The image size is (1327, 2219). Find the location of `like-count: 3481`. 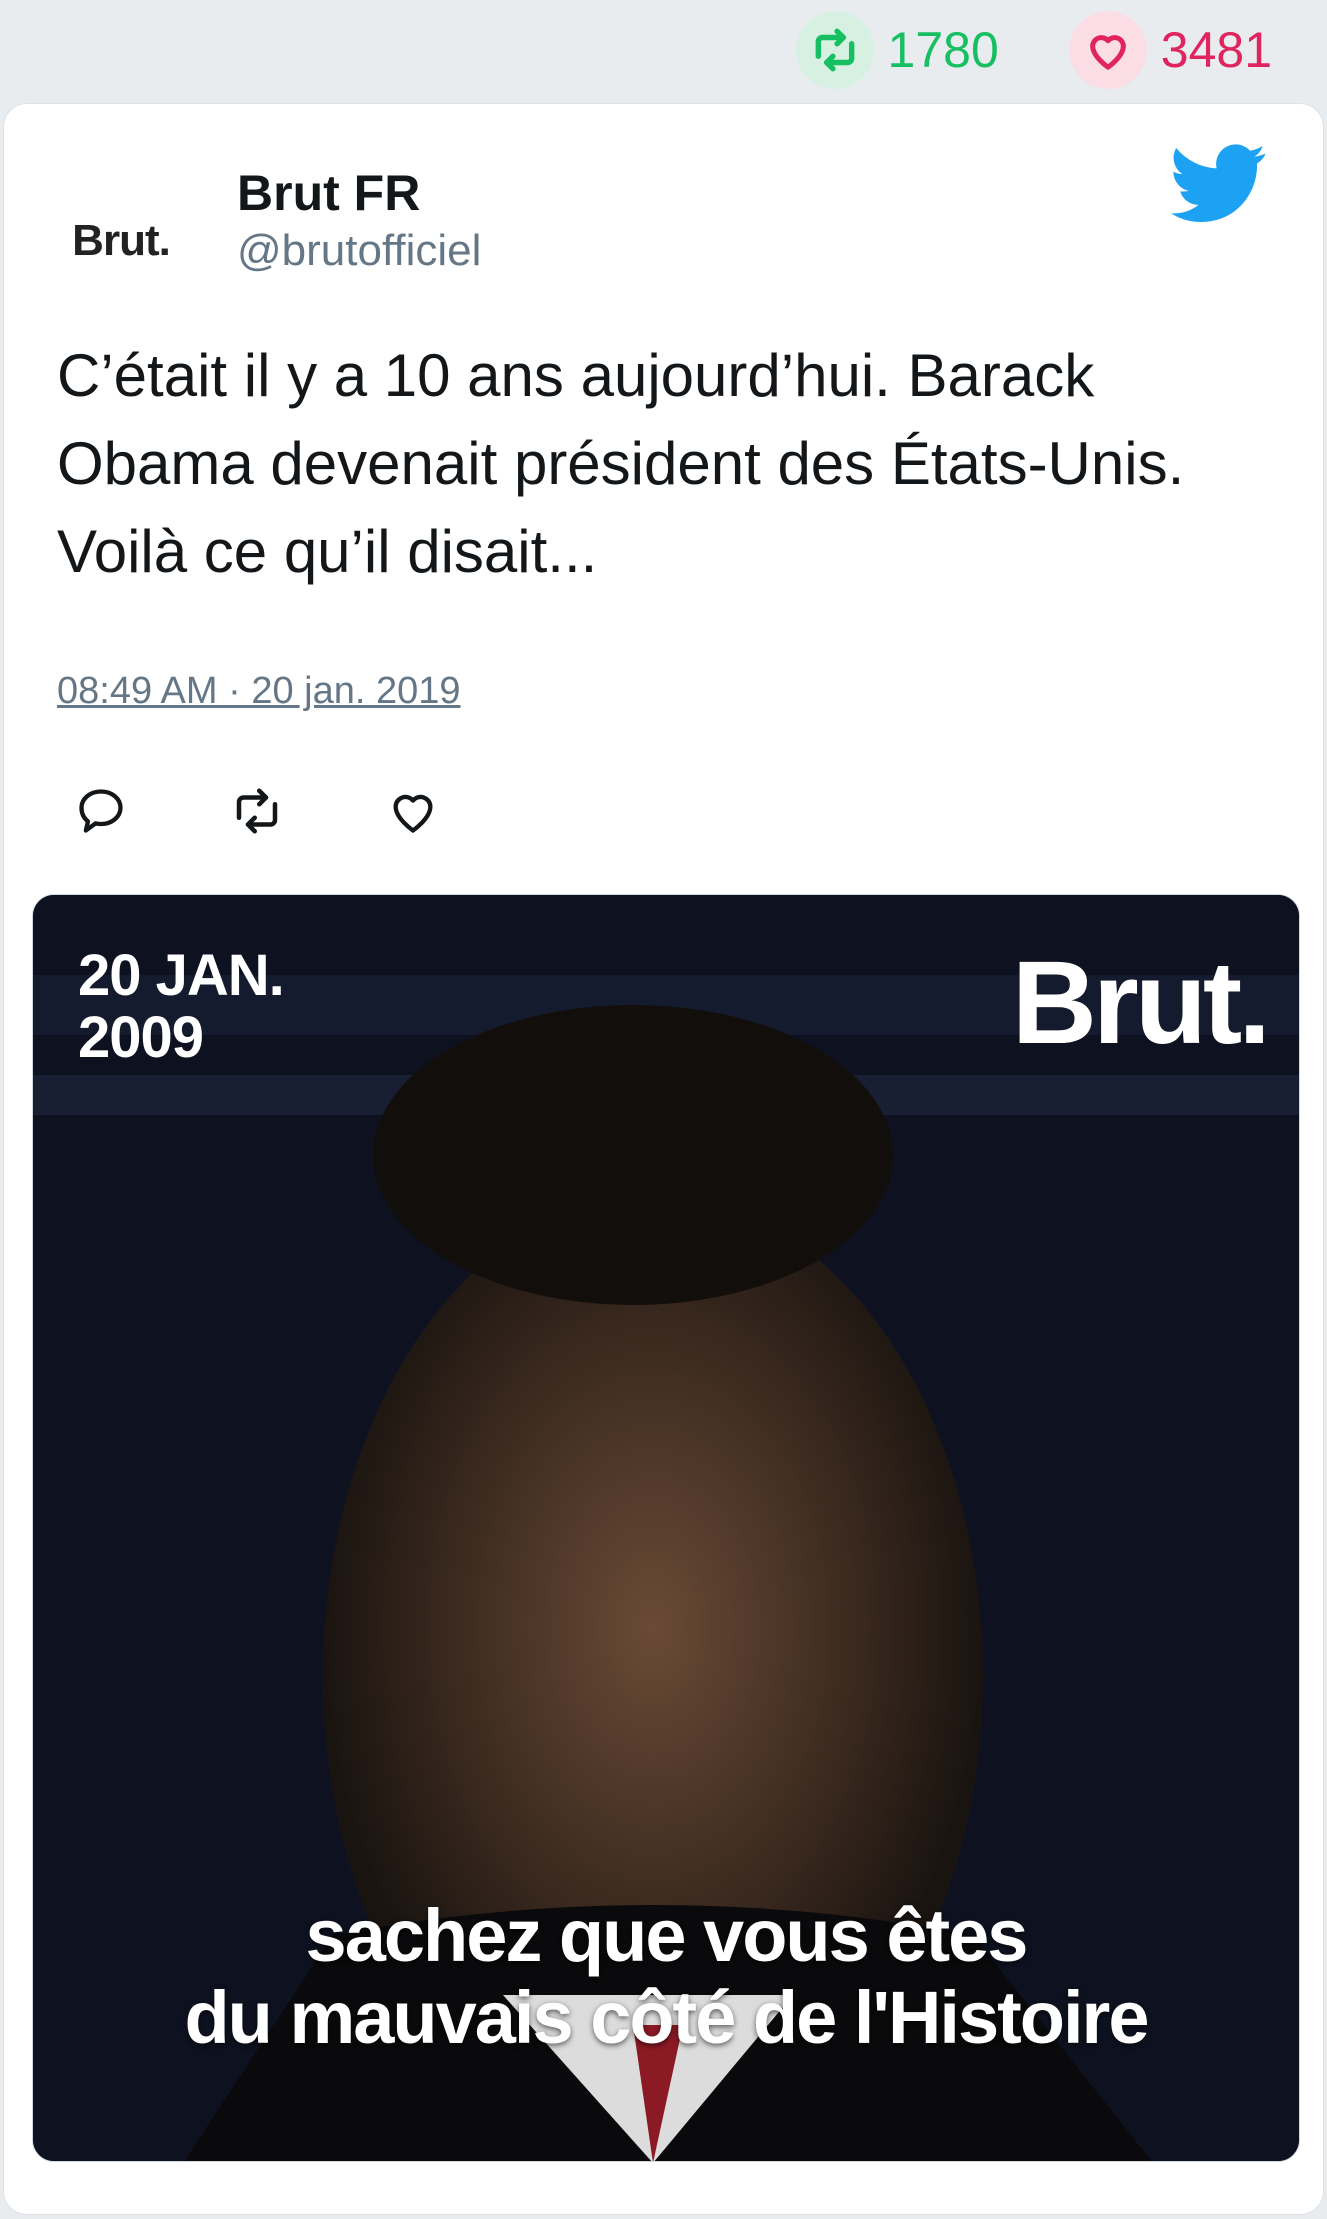

like-count: 3481 is located at coordinates (1216, 50).